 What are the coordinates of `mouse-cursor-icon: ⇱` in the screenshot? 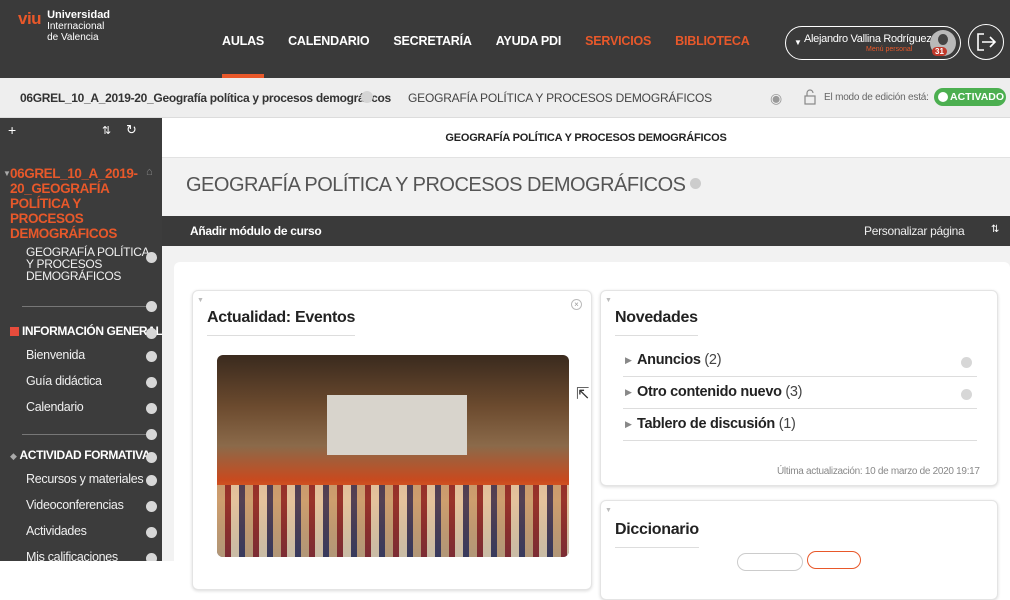 It's located at (583, 394).